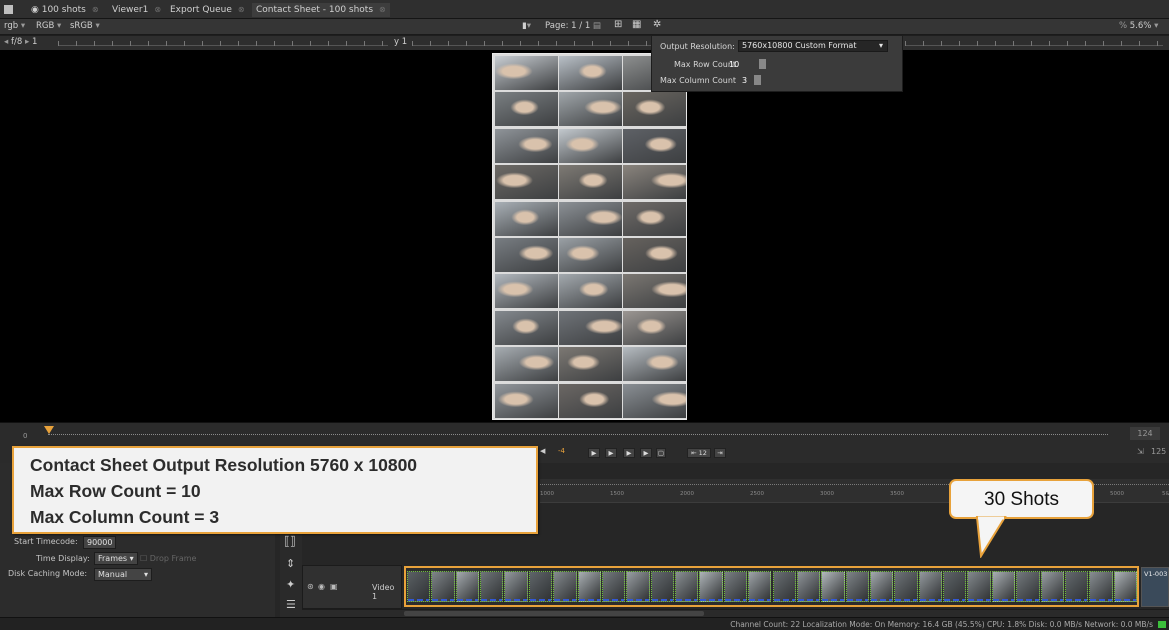 The width and height of the screenshot is (1169, 630). Describe the element at coordinates (735, 613) in the screenshot. I see `timeline-scrollbar` at that location.